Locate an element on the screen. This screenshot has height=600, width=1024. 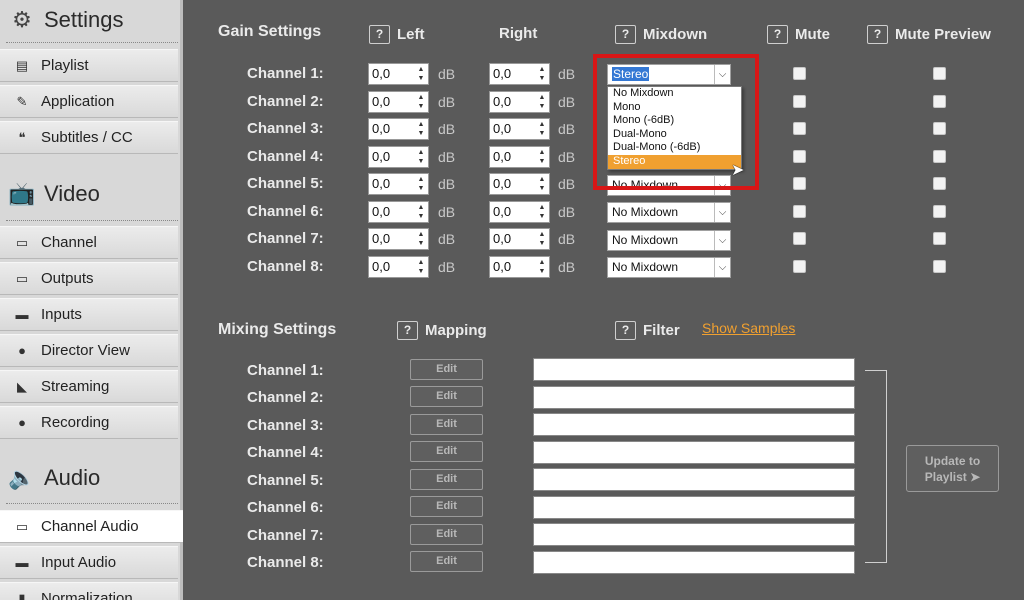
sidebar-item-application: ✎ Application is located at coordinates (89, 101).